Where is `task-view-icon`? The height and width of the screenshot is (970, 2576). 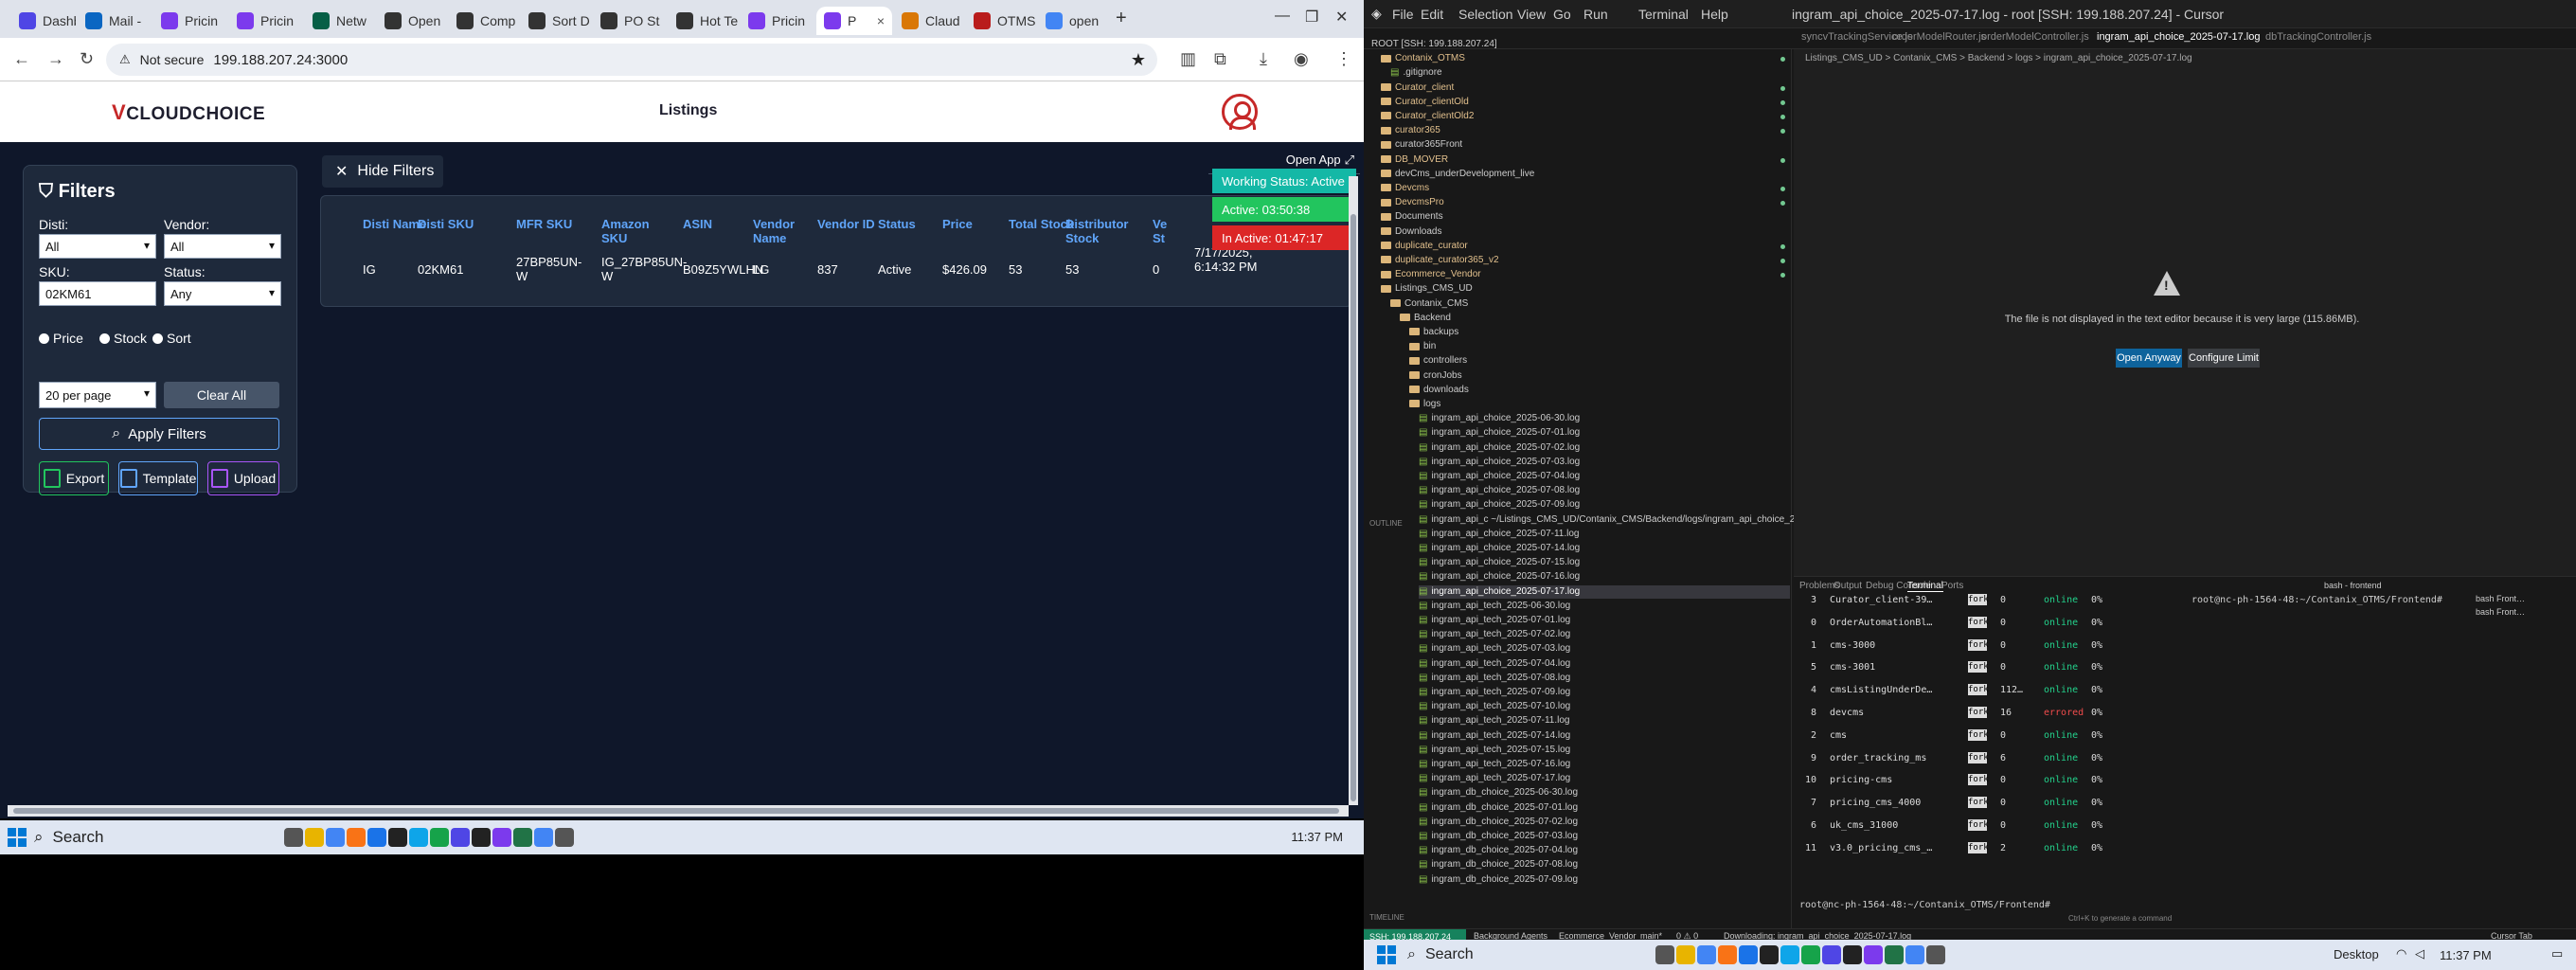 task-view-icon is located at coordinates (293, 837).